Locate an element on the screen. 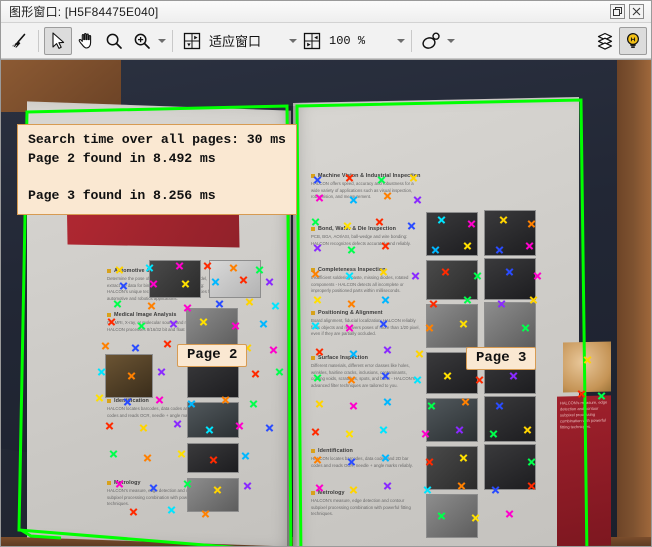 Image resolution: width=652 pixels, height=547 pixels. brochure-heading-6: Completeness Inspection is located at coordinates (348, 270).